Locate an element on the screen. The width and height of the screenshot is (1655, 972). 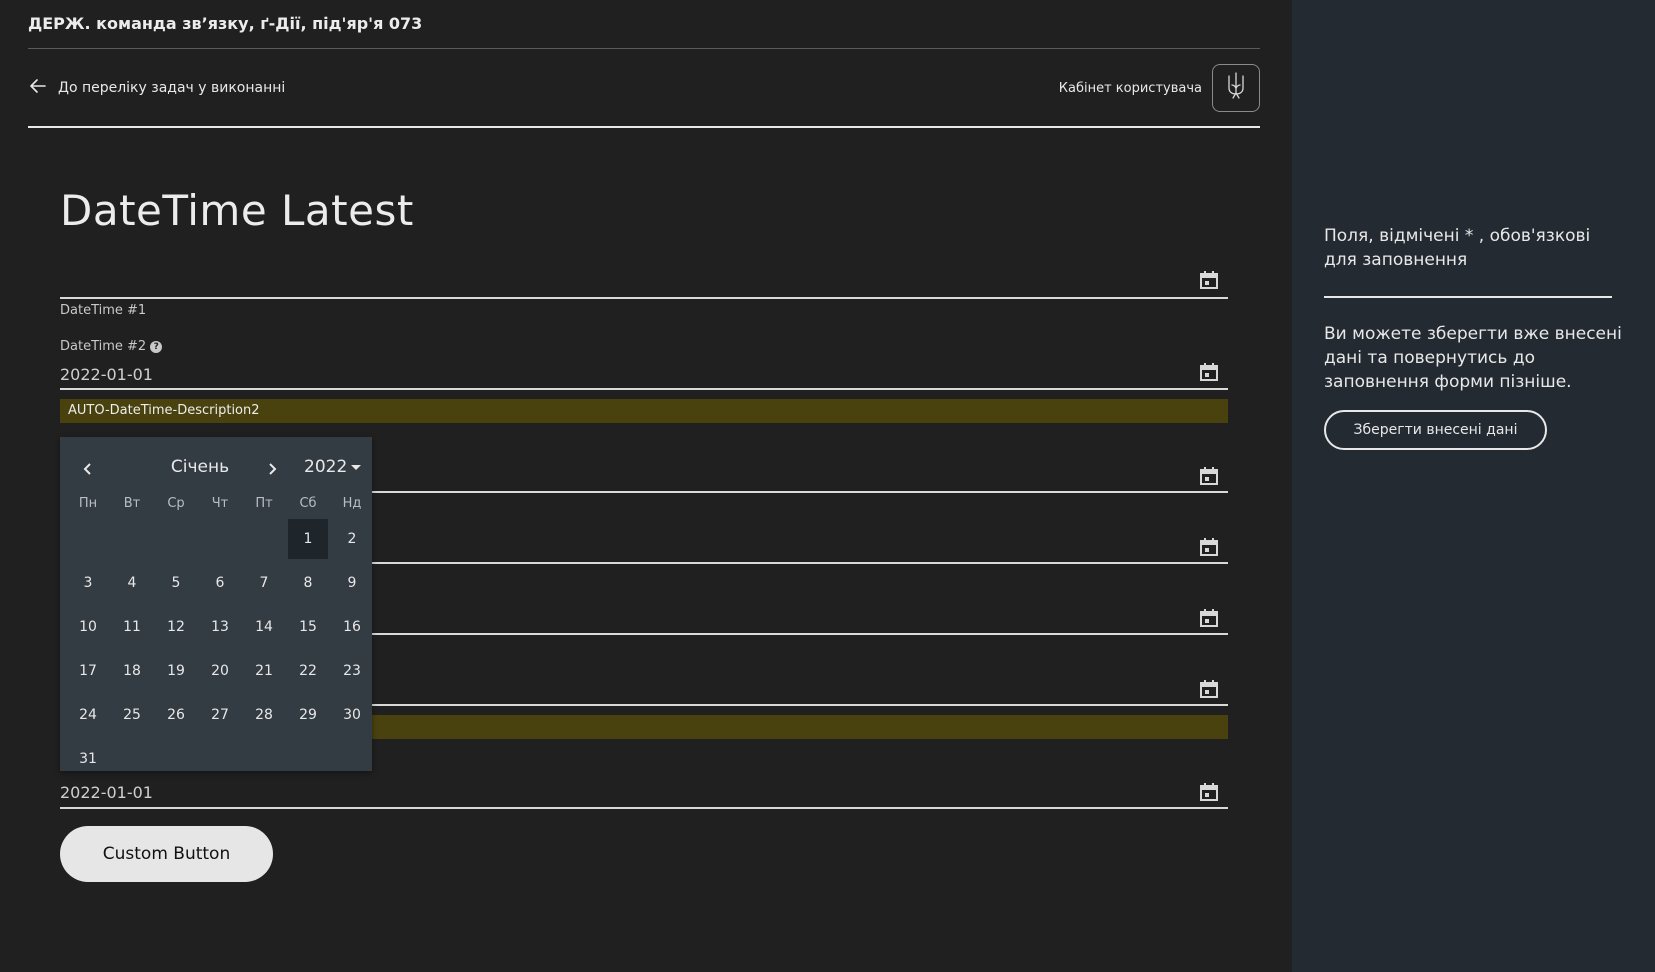
datetime-2-value: 2022-01-01 is located at coordinates (106, 374).